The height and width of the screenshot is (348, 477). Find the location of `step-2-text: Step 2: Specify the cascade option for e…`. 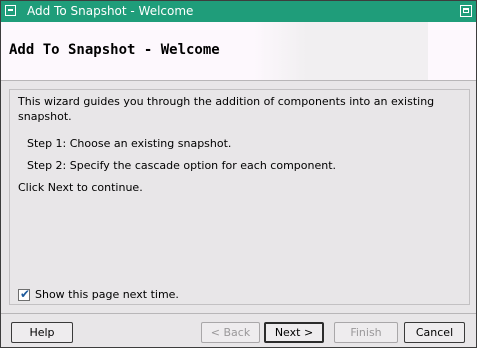

step-2-text: Step 2: Specify the cascade option for e… is located at coordinates (182, 165).